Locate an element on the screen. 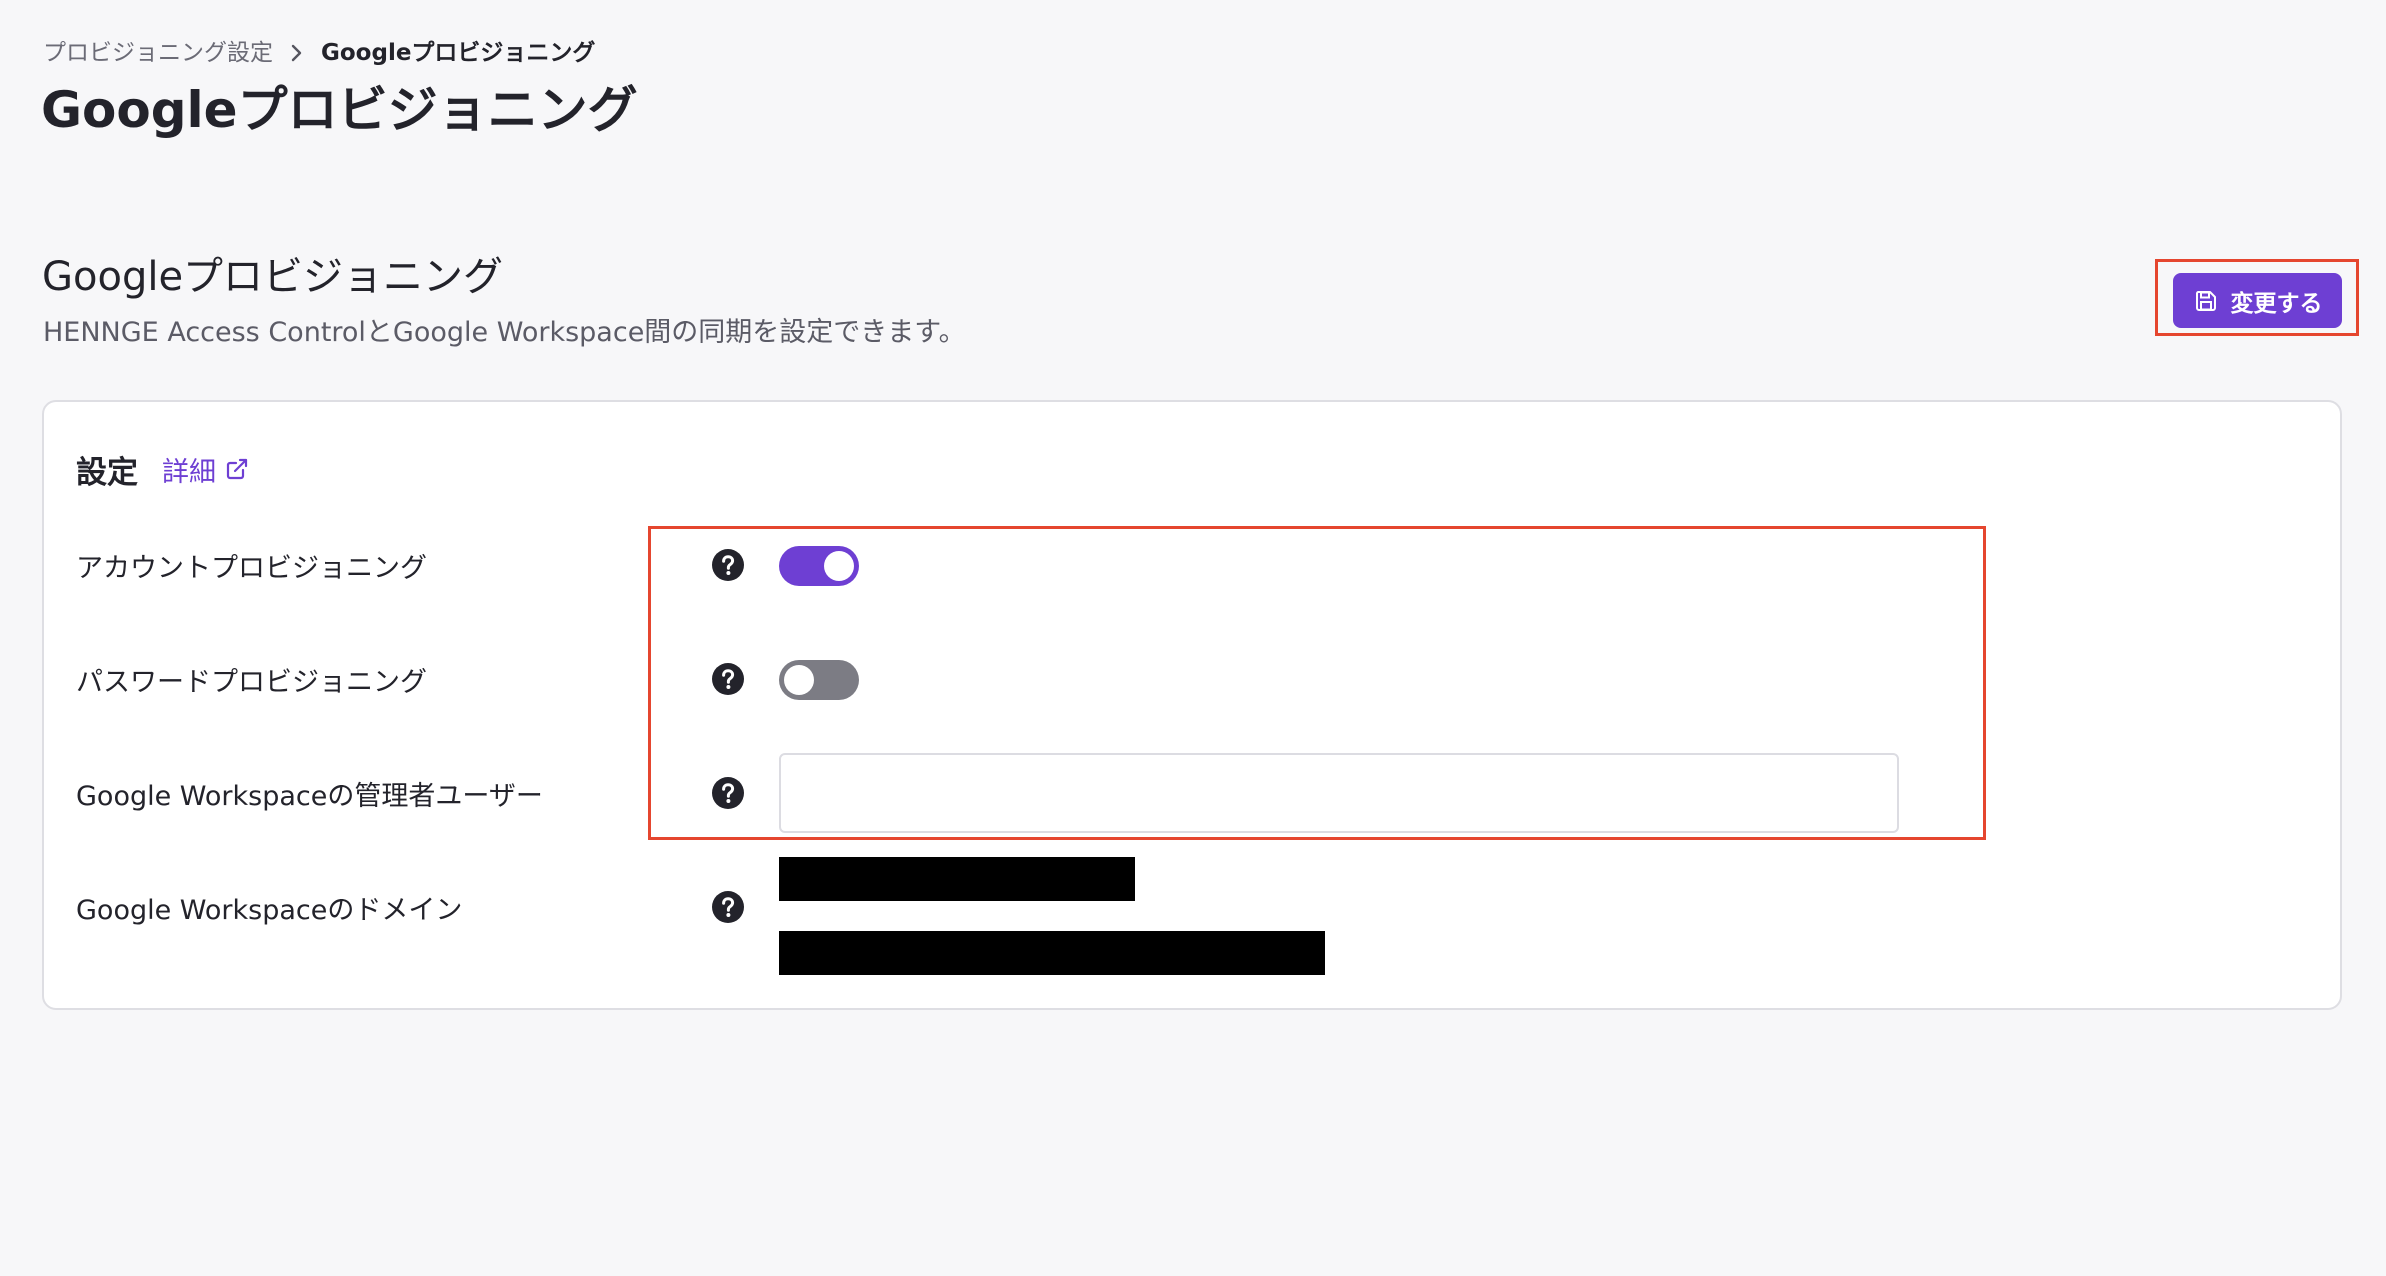  page-title: Googleプロビジョニング is located at coordinates (339, 110).